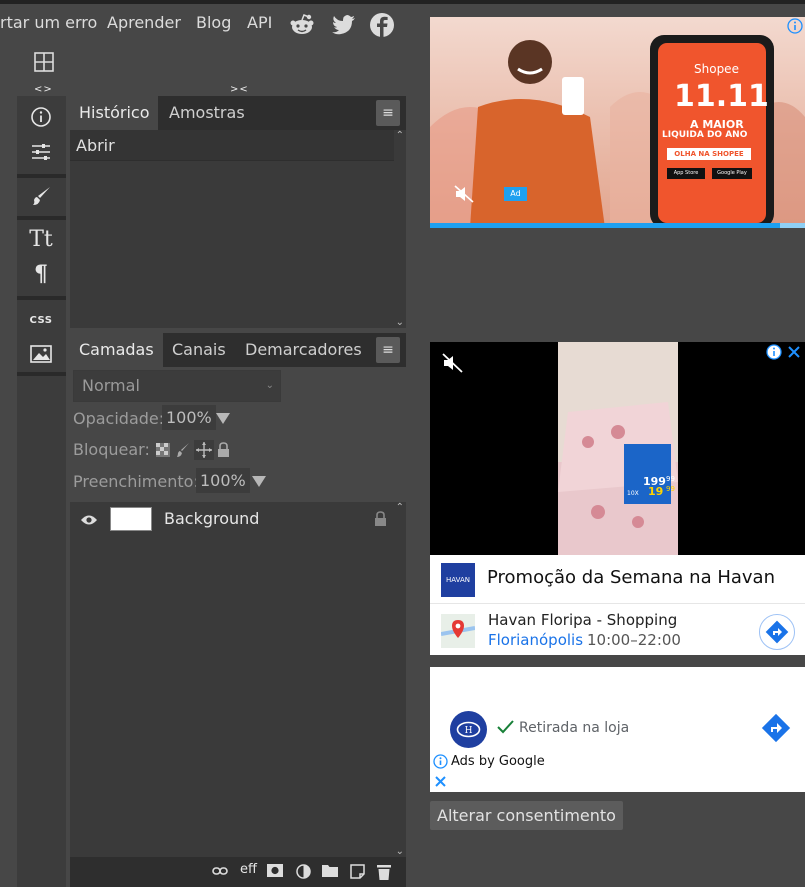 This screenshot has height=887, width=805. I want to click on history-scrollbar: ⌃ ⌄, so click(400, 229).